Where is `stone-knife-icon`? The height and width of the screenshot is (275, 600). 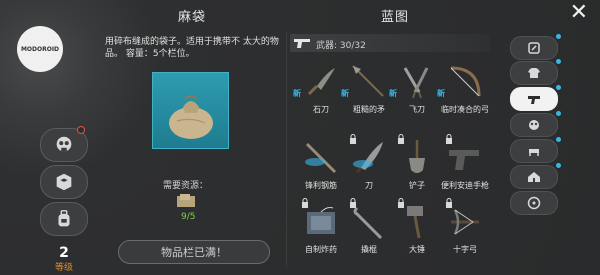 stone-knife-icon is located at coordinates (321, 82).